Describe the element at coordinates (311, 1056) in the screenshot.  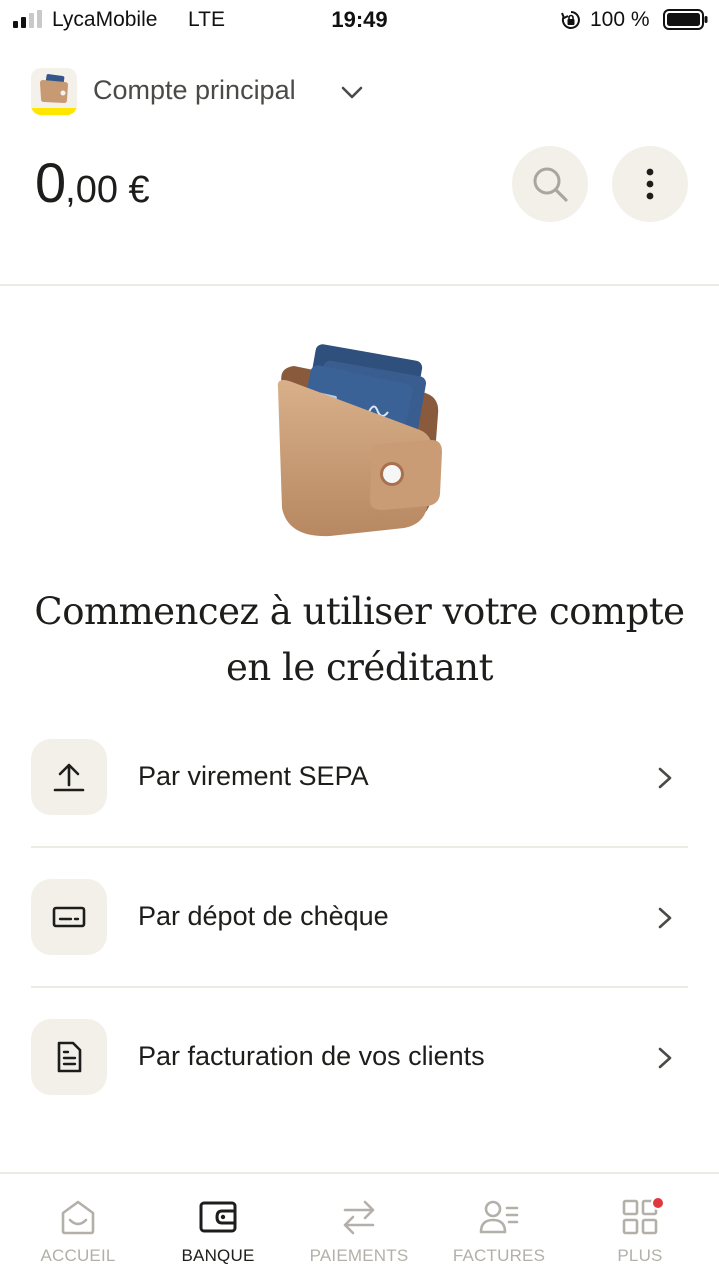
I see `option-label: Par facturation de vos clients` at that location.